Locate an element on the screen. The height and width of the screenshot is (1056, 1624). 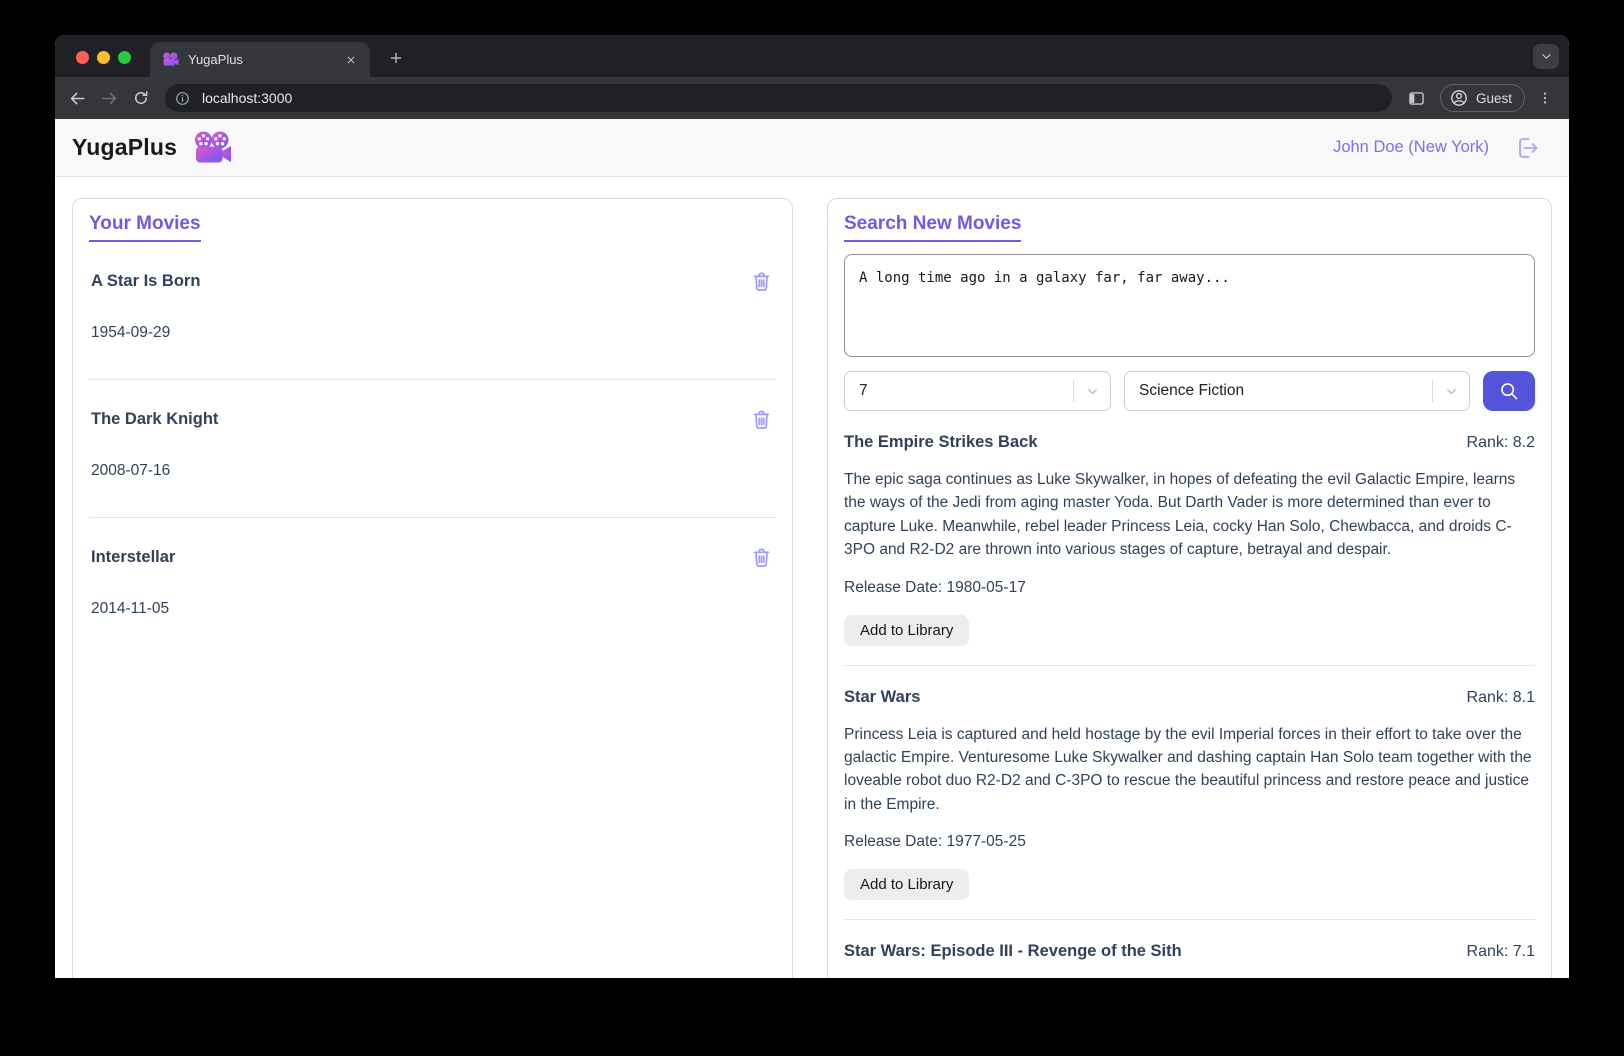
site-info-icon is located at coordinates (182, 98).